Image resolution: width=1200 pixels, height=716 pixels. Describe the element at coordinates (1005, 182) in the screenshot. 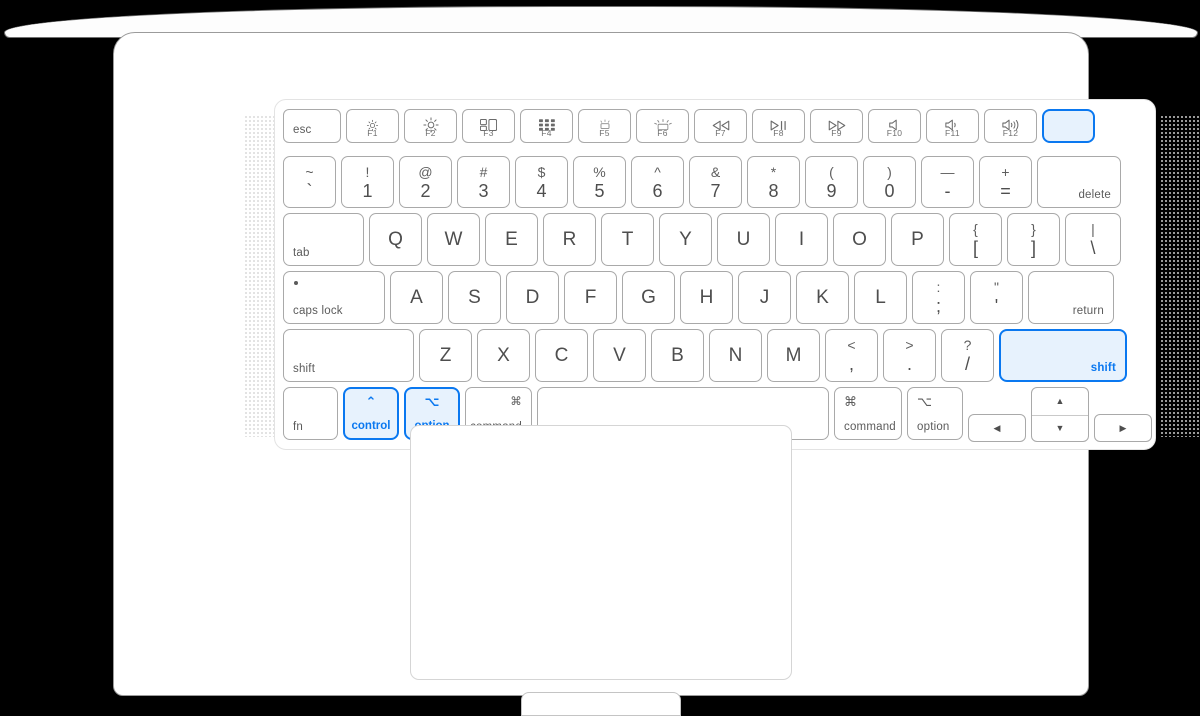

I see `key-equal: + =` at that location.